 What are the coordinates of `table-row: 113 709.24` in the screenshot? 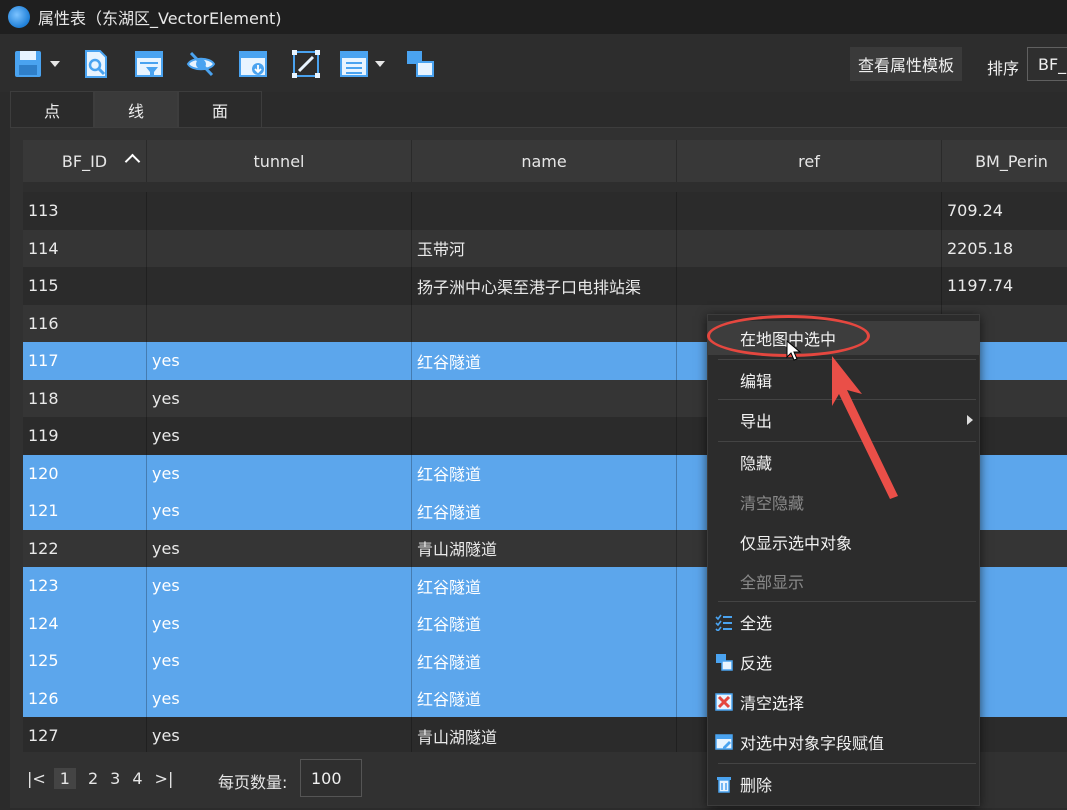 It's located at (545, 211).